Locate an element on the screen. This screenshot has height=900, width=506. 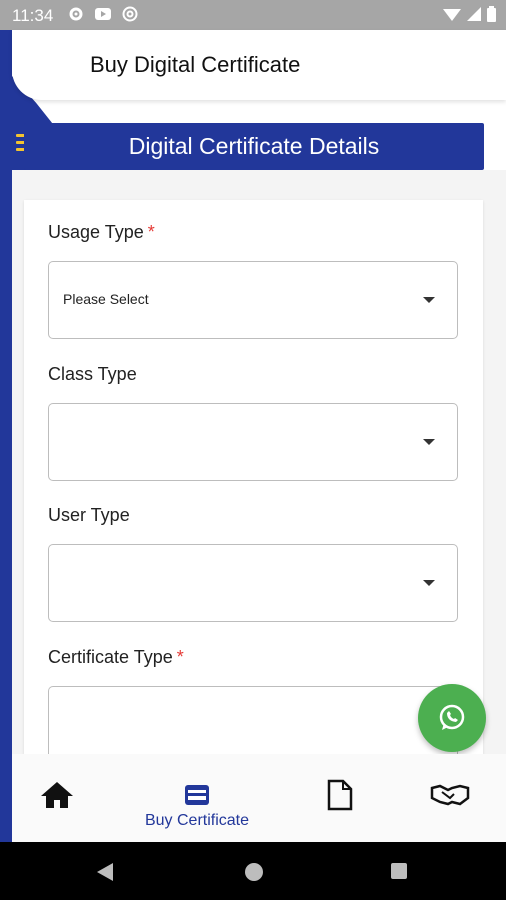
nav-item-partners is located at coordinates (450, 798).